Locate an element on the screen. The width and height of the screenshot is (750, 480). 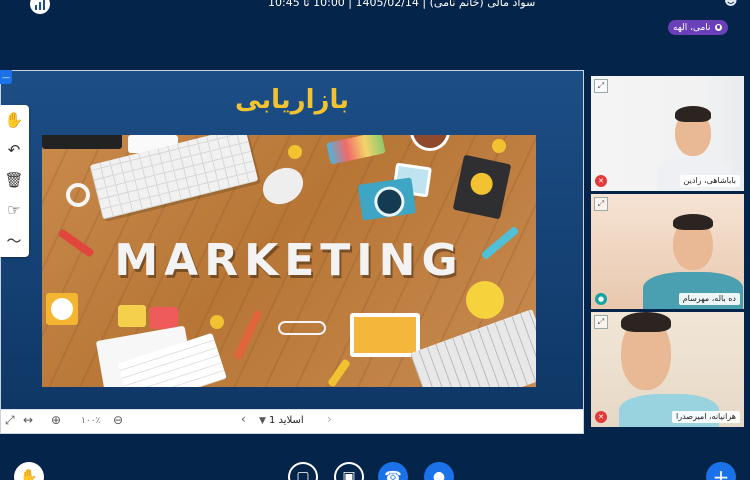
cup-illustration is located at coordinates (430, 143).